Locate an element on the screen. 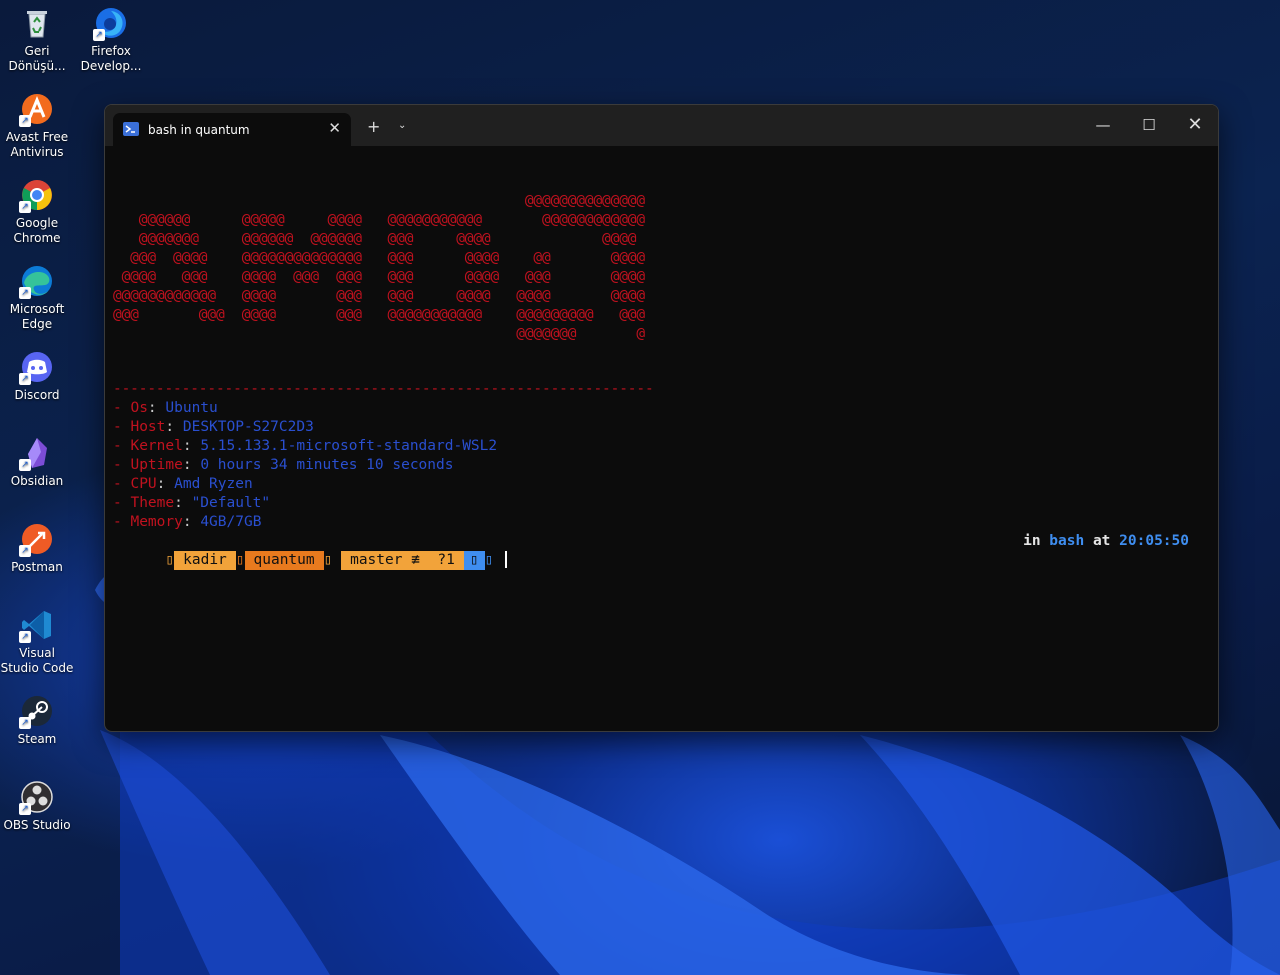 The width and height of the screenshot is (1280, 975). right-prompt-shell: bash is located at coordinates (1067, 541).